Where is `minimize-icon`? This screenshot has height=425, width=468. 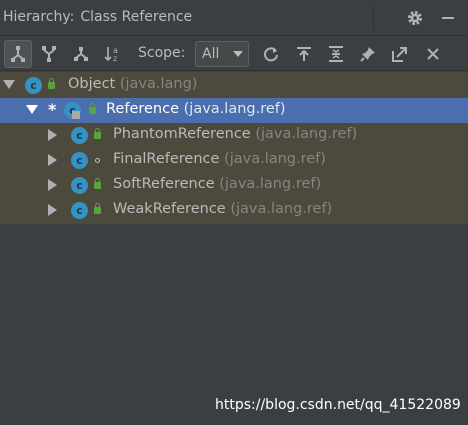
minimize-icon is located at coordinates (448, 18).